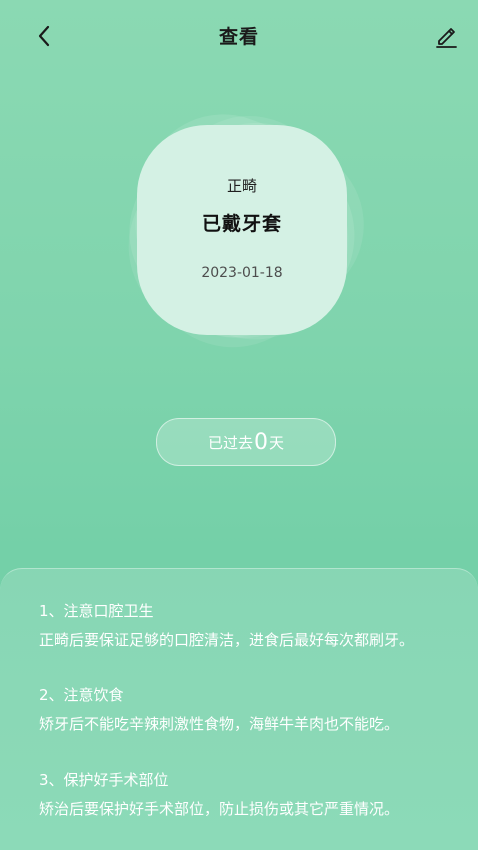 The width and height of the screenshot is (478, 850). What do you see at coordinates (242, 273) in the screenshot?
I see `status-date: 2023-01-18` at bounding box center [242, 273].